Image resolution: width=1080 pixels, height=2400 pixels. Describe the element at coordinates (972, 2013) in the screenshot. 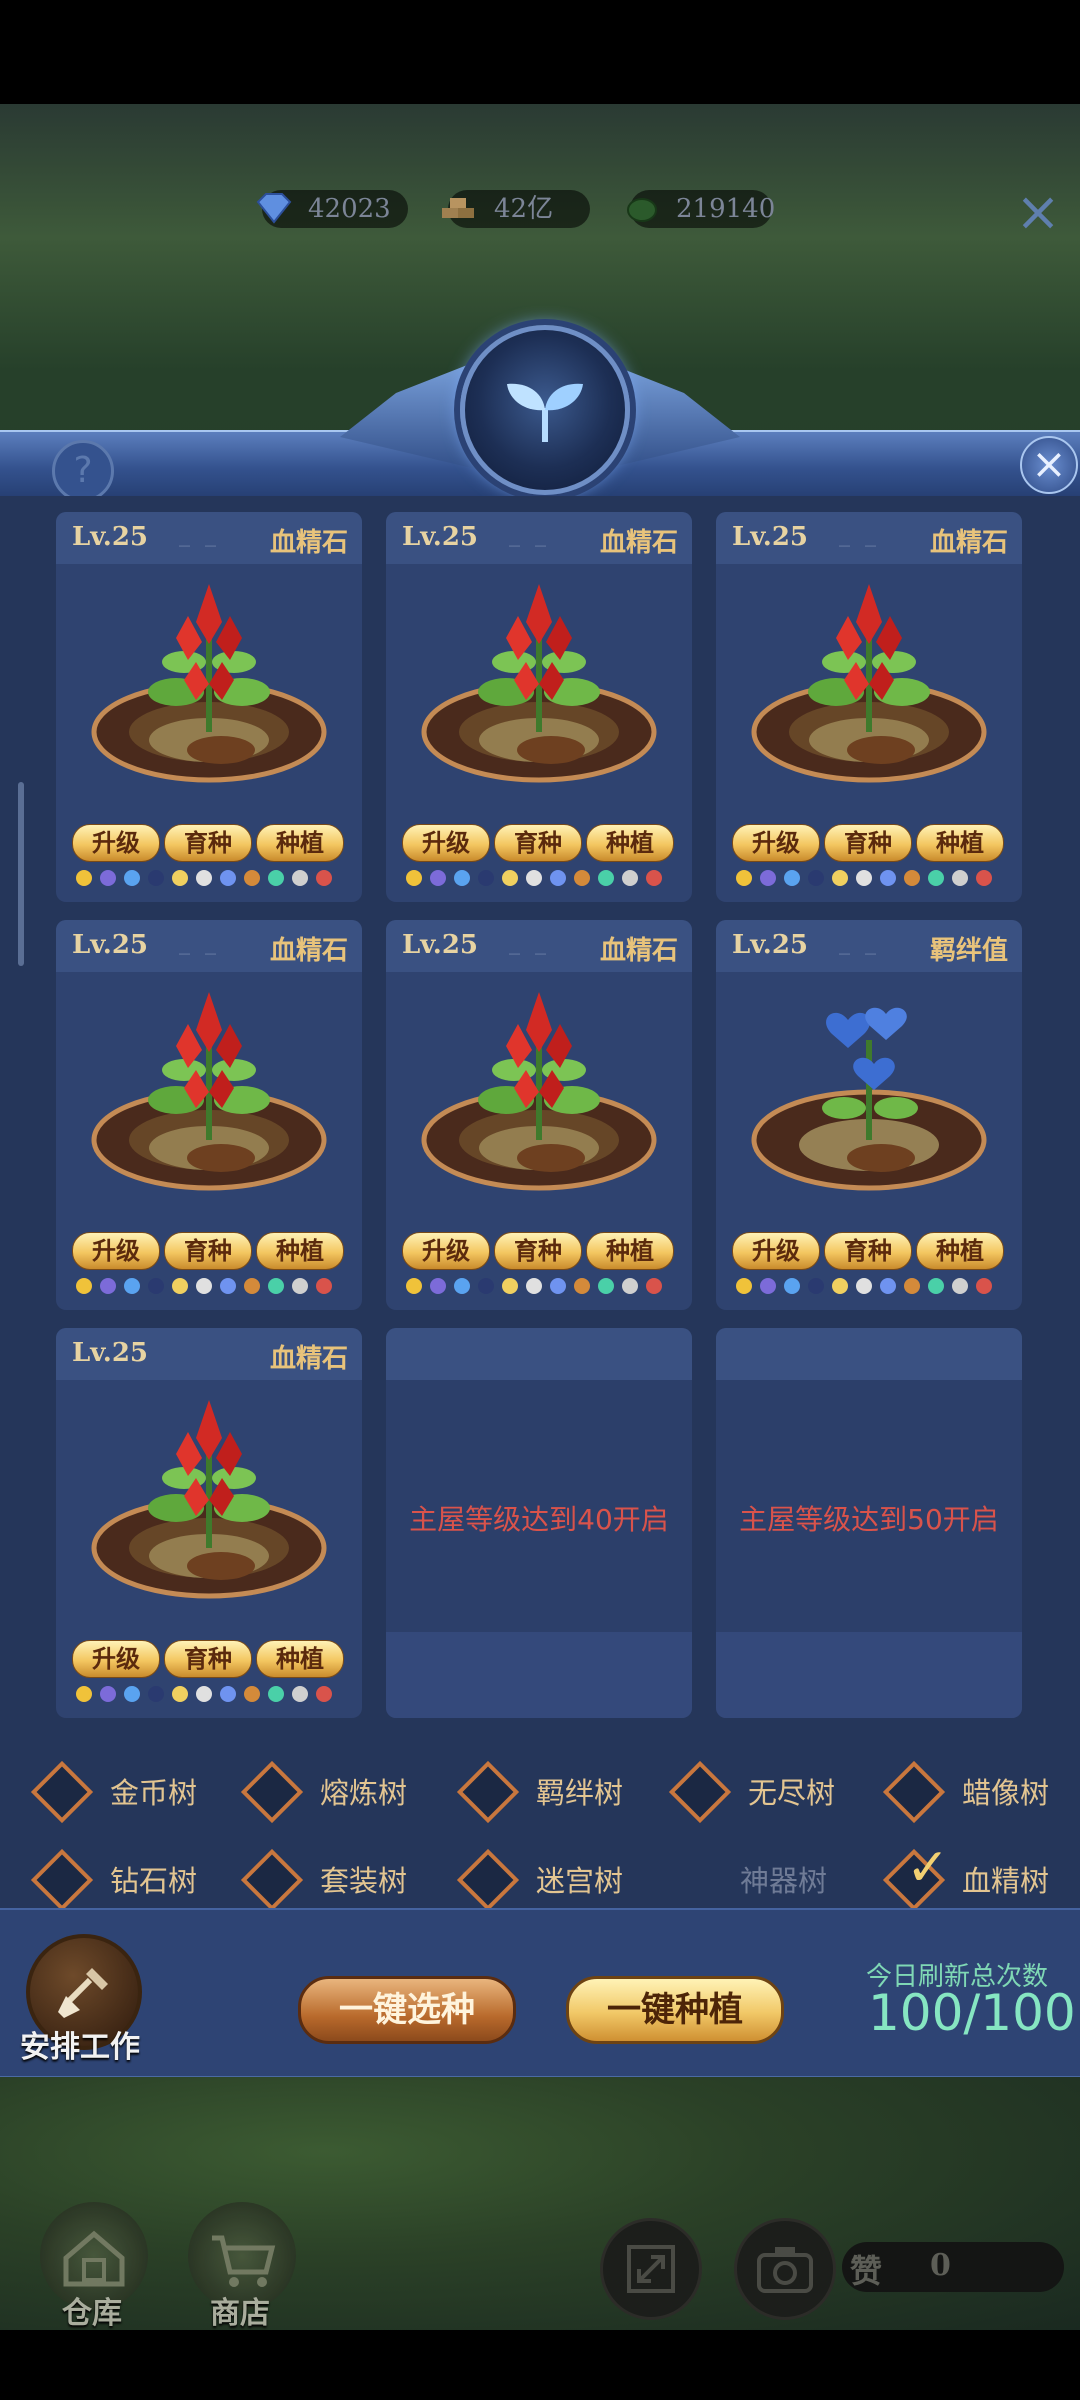

I see `refresh-count-value: 100/100` at that location.